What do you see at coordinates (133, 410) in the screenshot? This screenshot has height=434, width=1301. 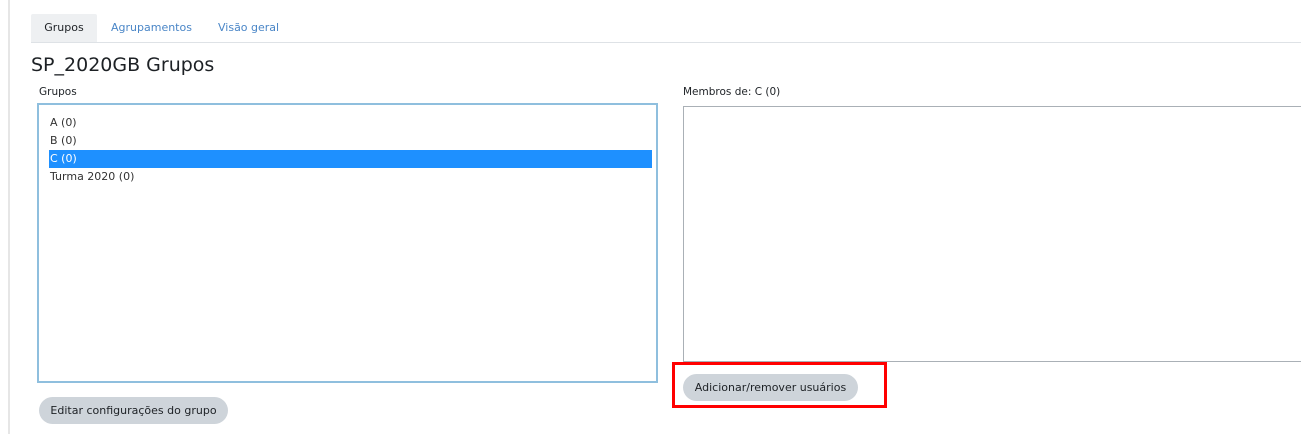 I see `edit-group-settings-button: Editar configurações do grupo` at bounding box center [133, 410].